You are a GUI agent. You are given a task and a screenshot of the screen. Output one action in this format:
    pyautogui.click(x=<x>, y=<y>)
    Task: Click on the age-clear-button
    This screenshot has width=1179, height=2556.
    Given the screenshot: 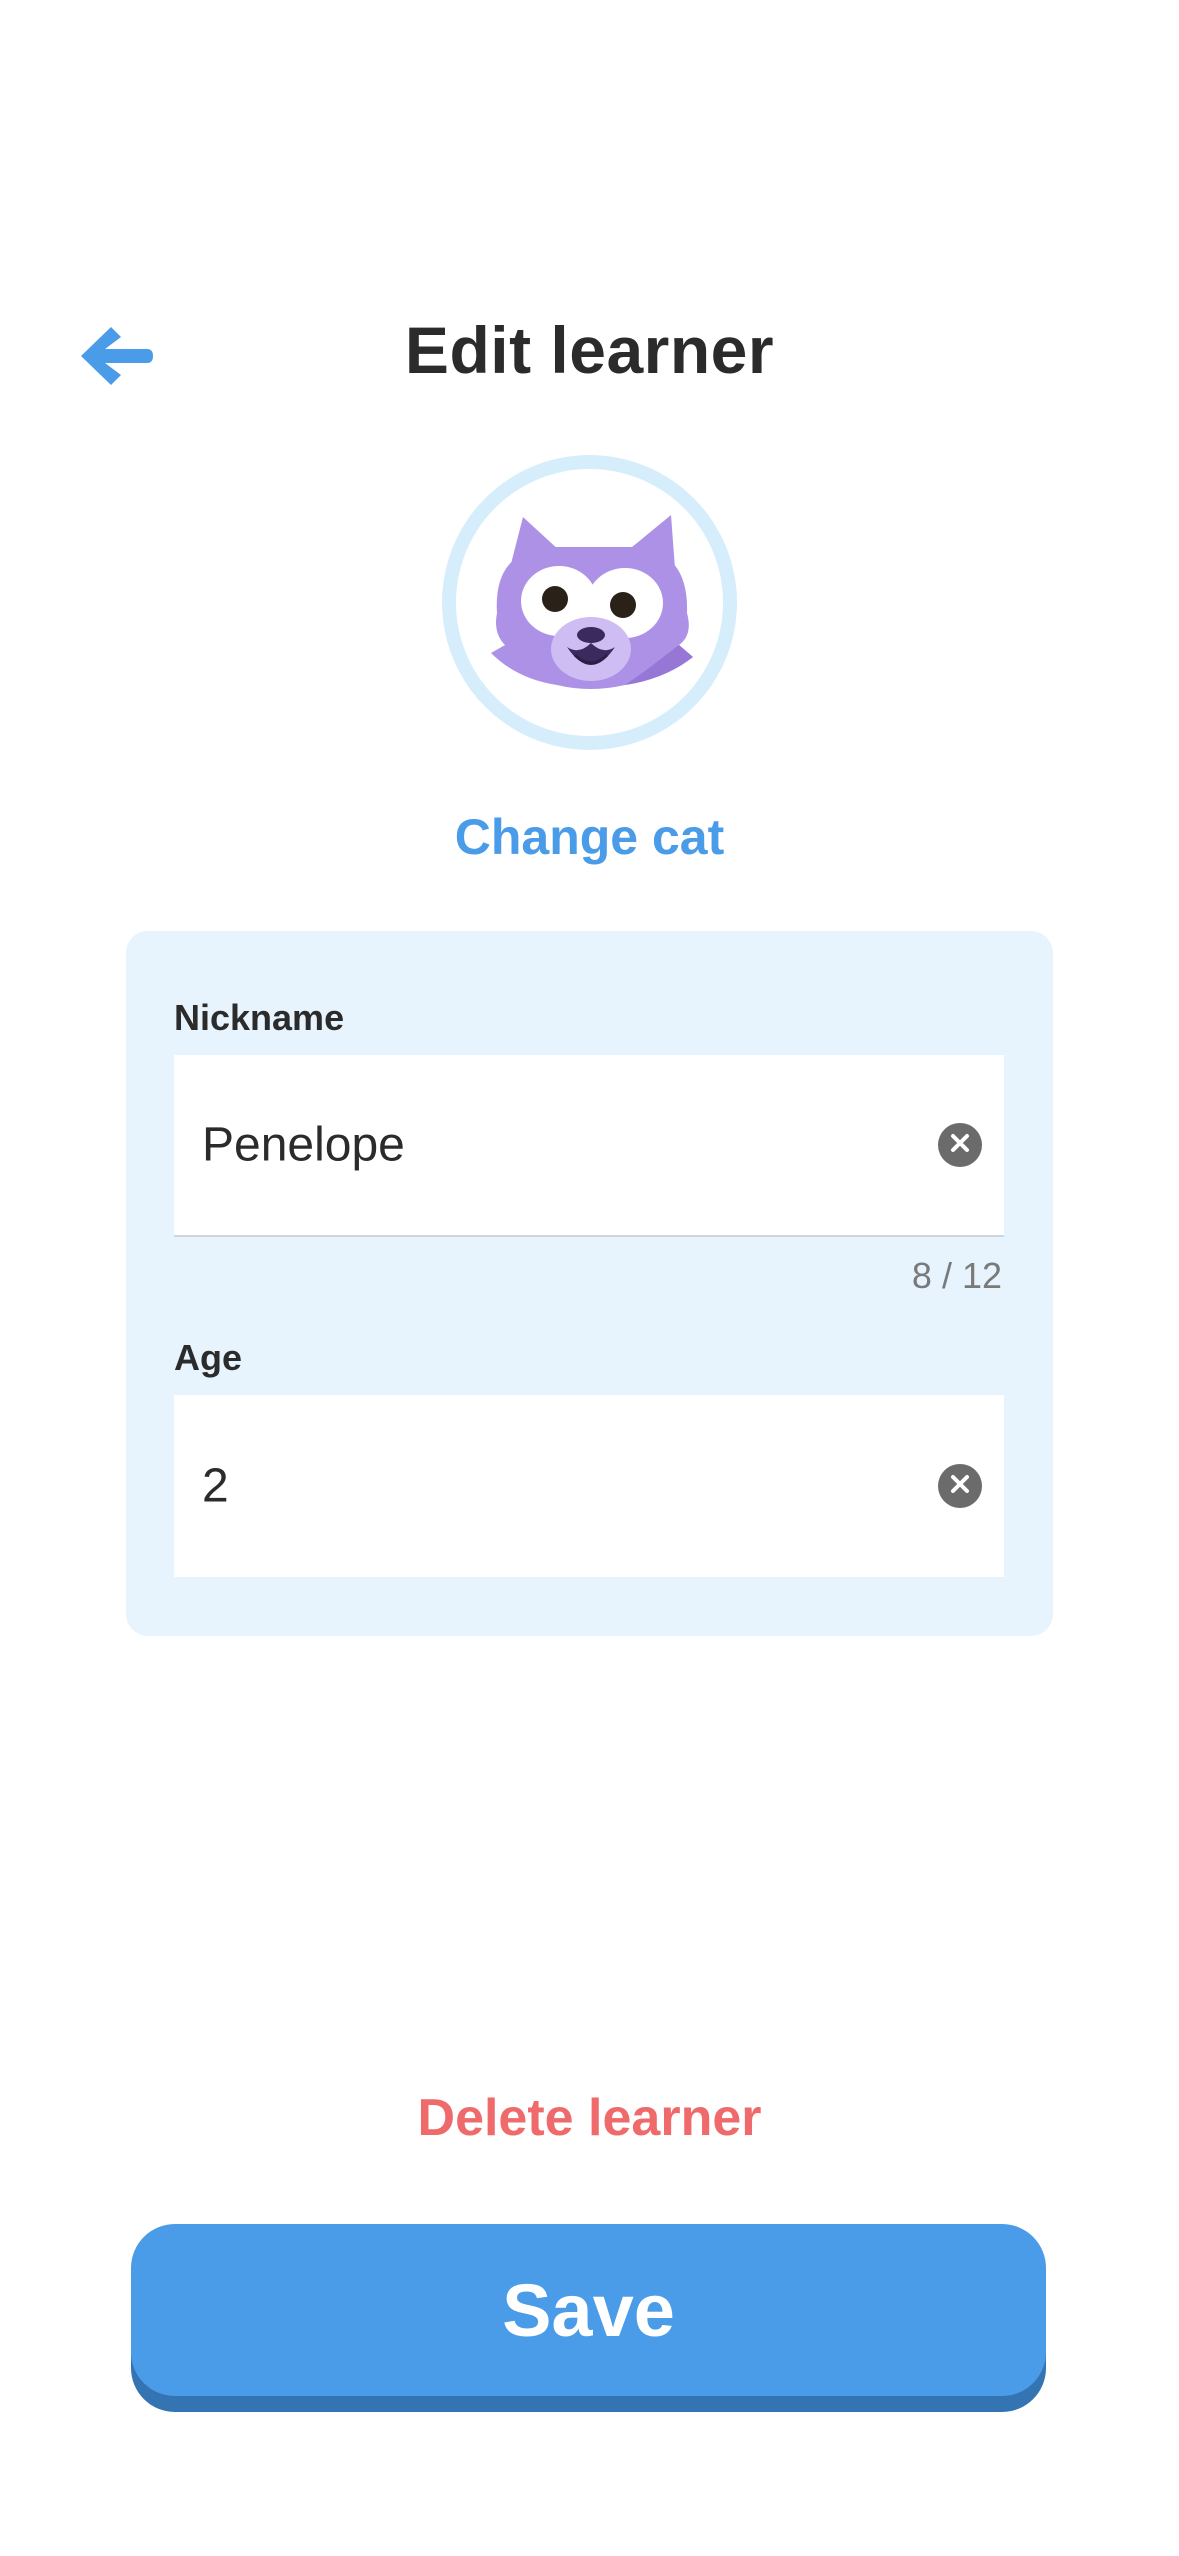 What is the action you would take?
    pyautogui.click(x=960, y=1486)
    